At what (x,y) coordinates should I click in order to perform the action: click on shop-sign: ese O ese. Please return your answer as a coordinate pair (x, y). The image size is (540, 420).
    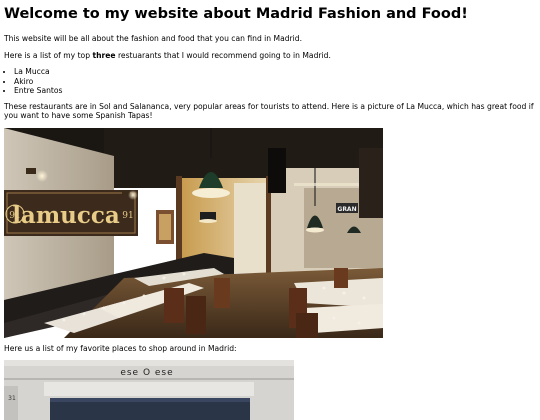
    Looking at the image, I should click on (146, 373).